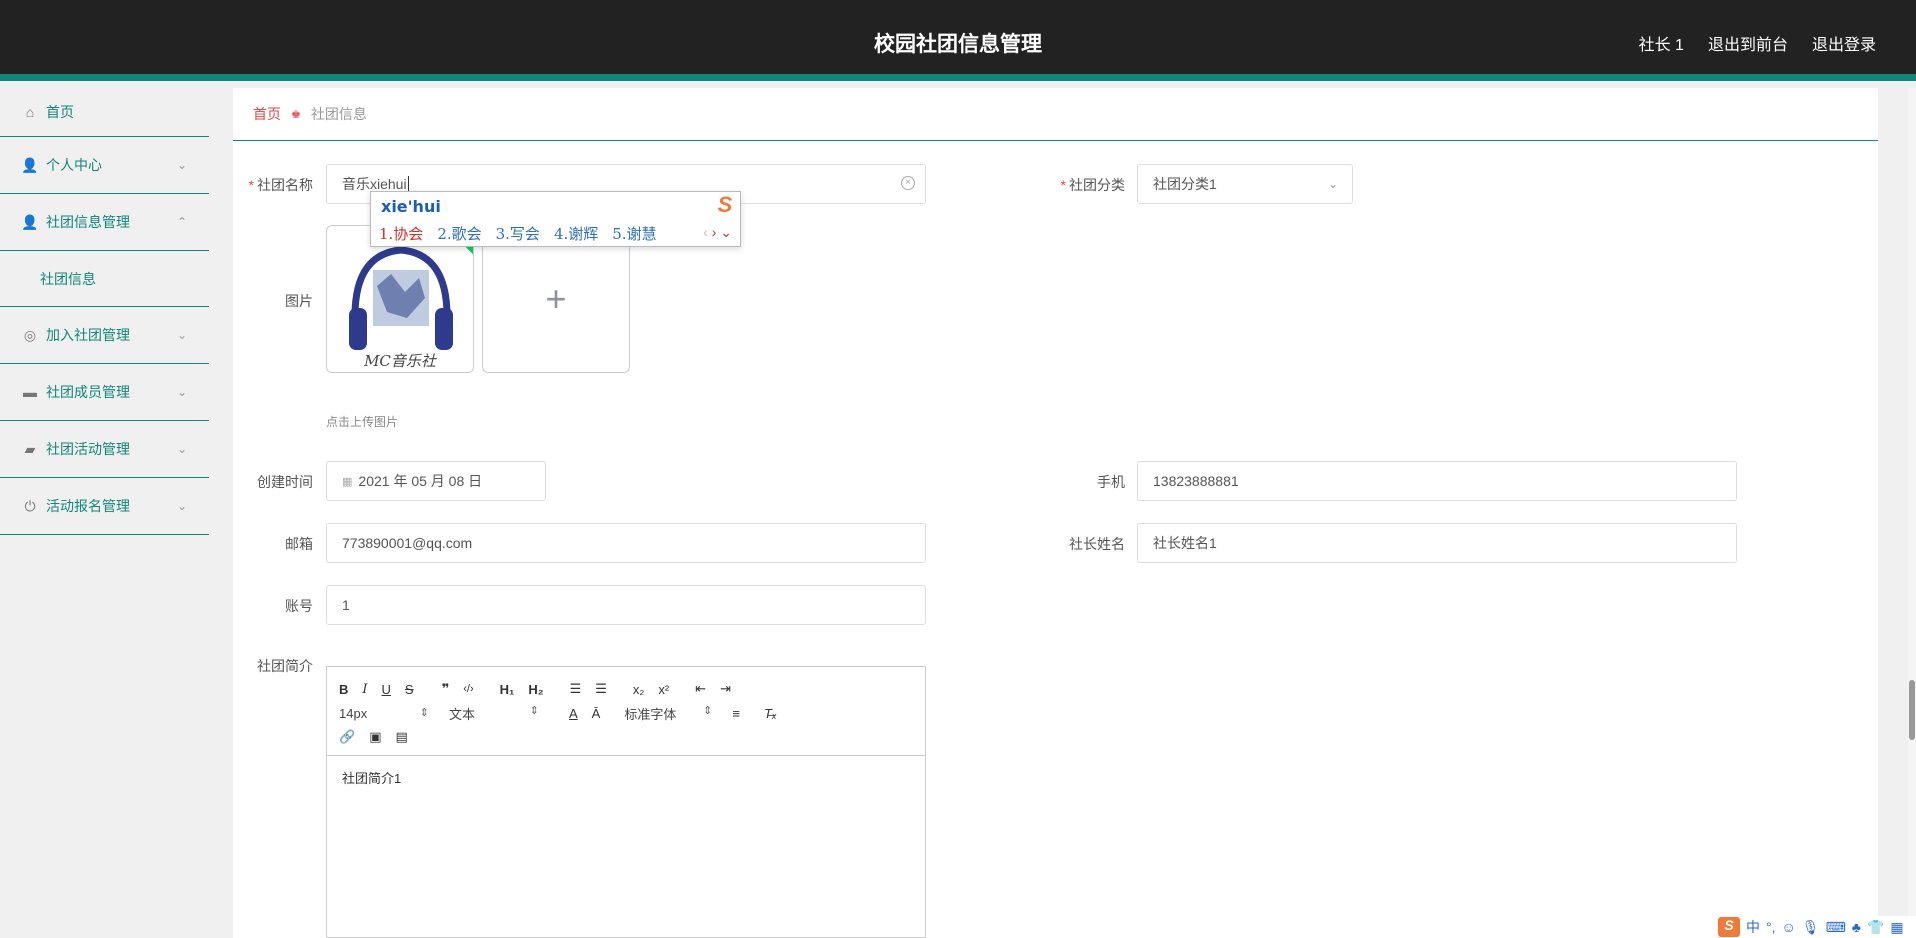 The width and height of the screenshot is (1916, 938). I want to click on indent-icon: ⇥, so click(725, 689).